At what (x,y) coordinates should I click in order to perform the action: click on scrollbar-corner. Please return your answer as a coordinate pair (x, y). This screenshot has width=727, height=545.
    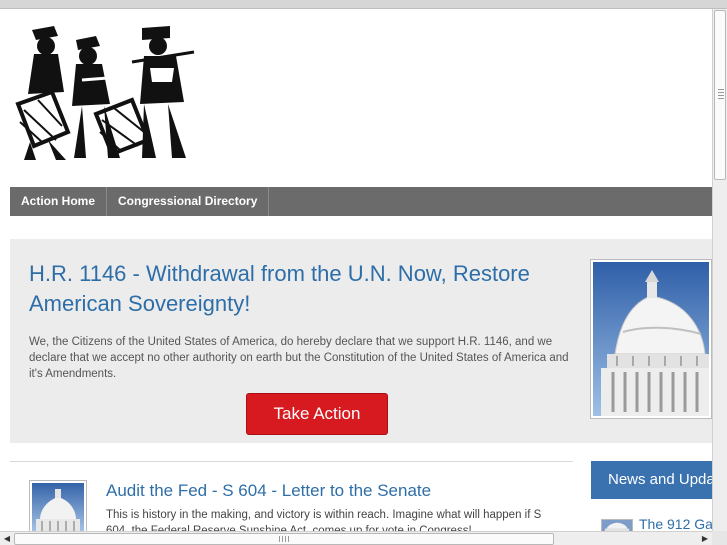
    Looking at the image, I should click on (719, 538).